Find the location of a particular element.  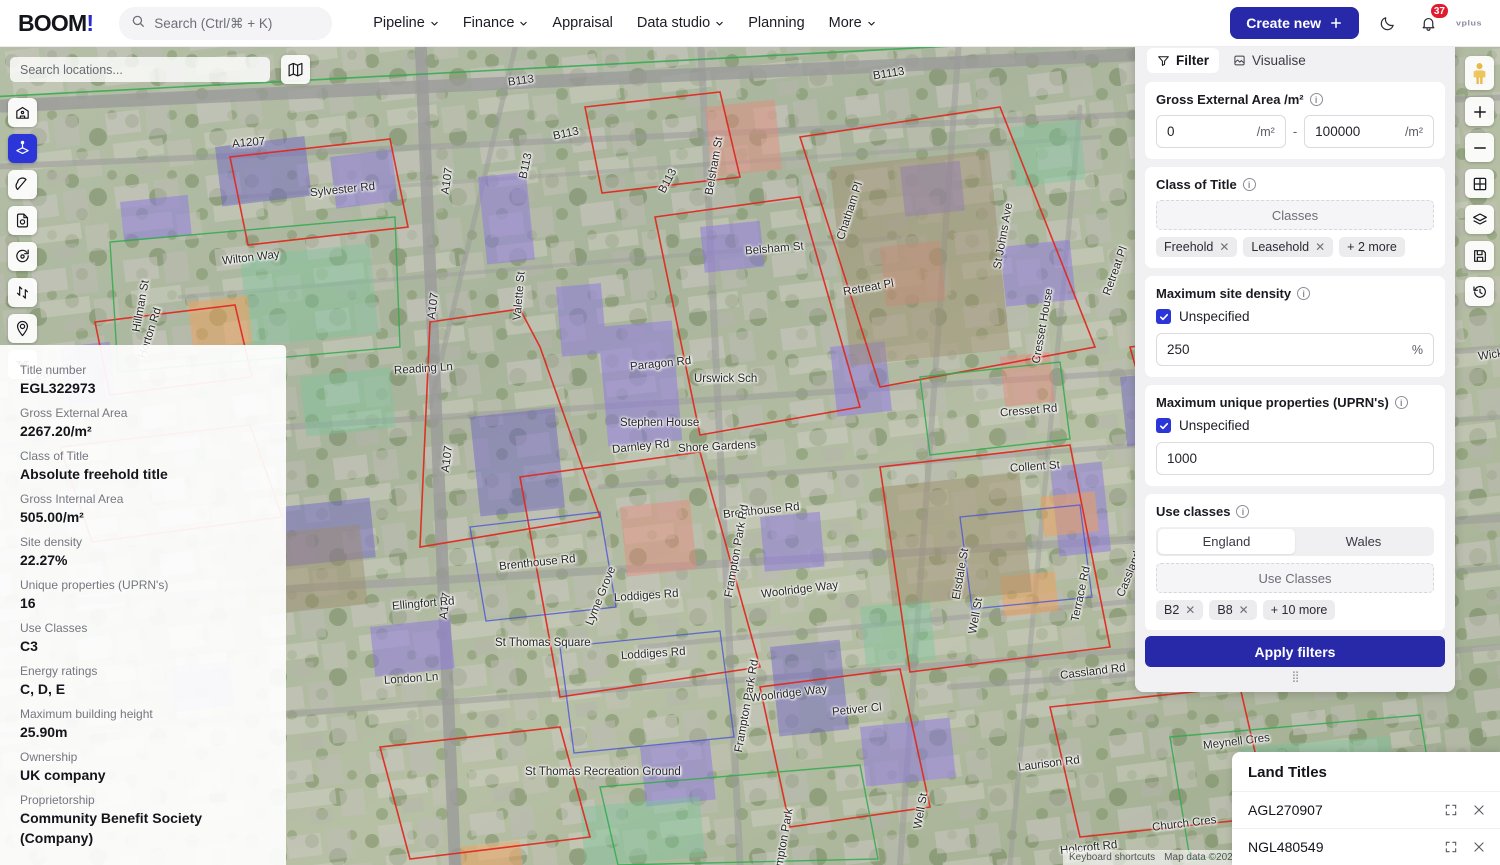

save-icon-button is located at coordinates (1479, 255).